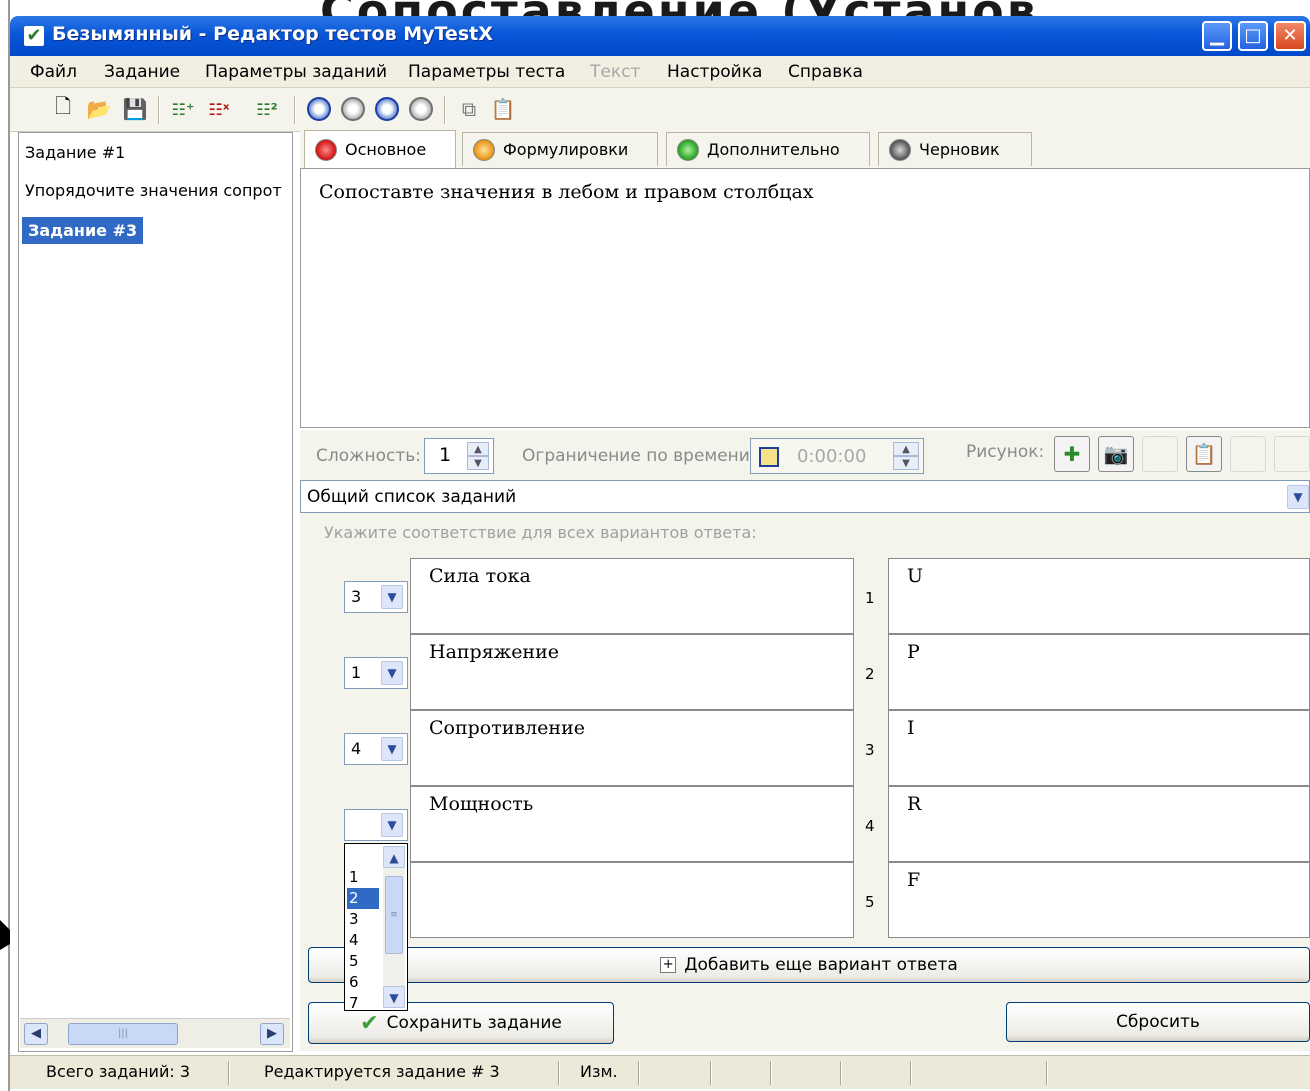 The image size is (1310, 1091). What do you see at coordinates (75, 152) in the screenshot?
I see `tree-item-task-1: Задание #1` at bounding box center [75, 152].